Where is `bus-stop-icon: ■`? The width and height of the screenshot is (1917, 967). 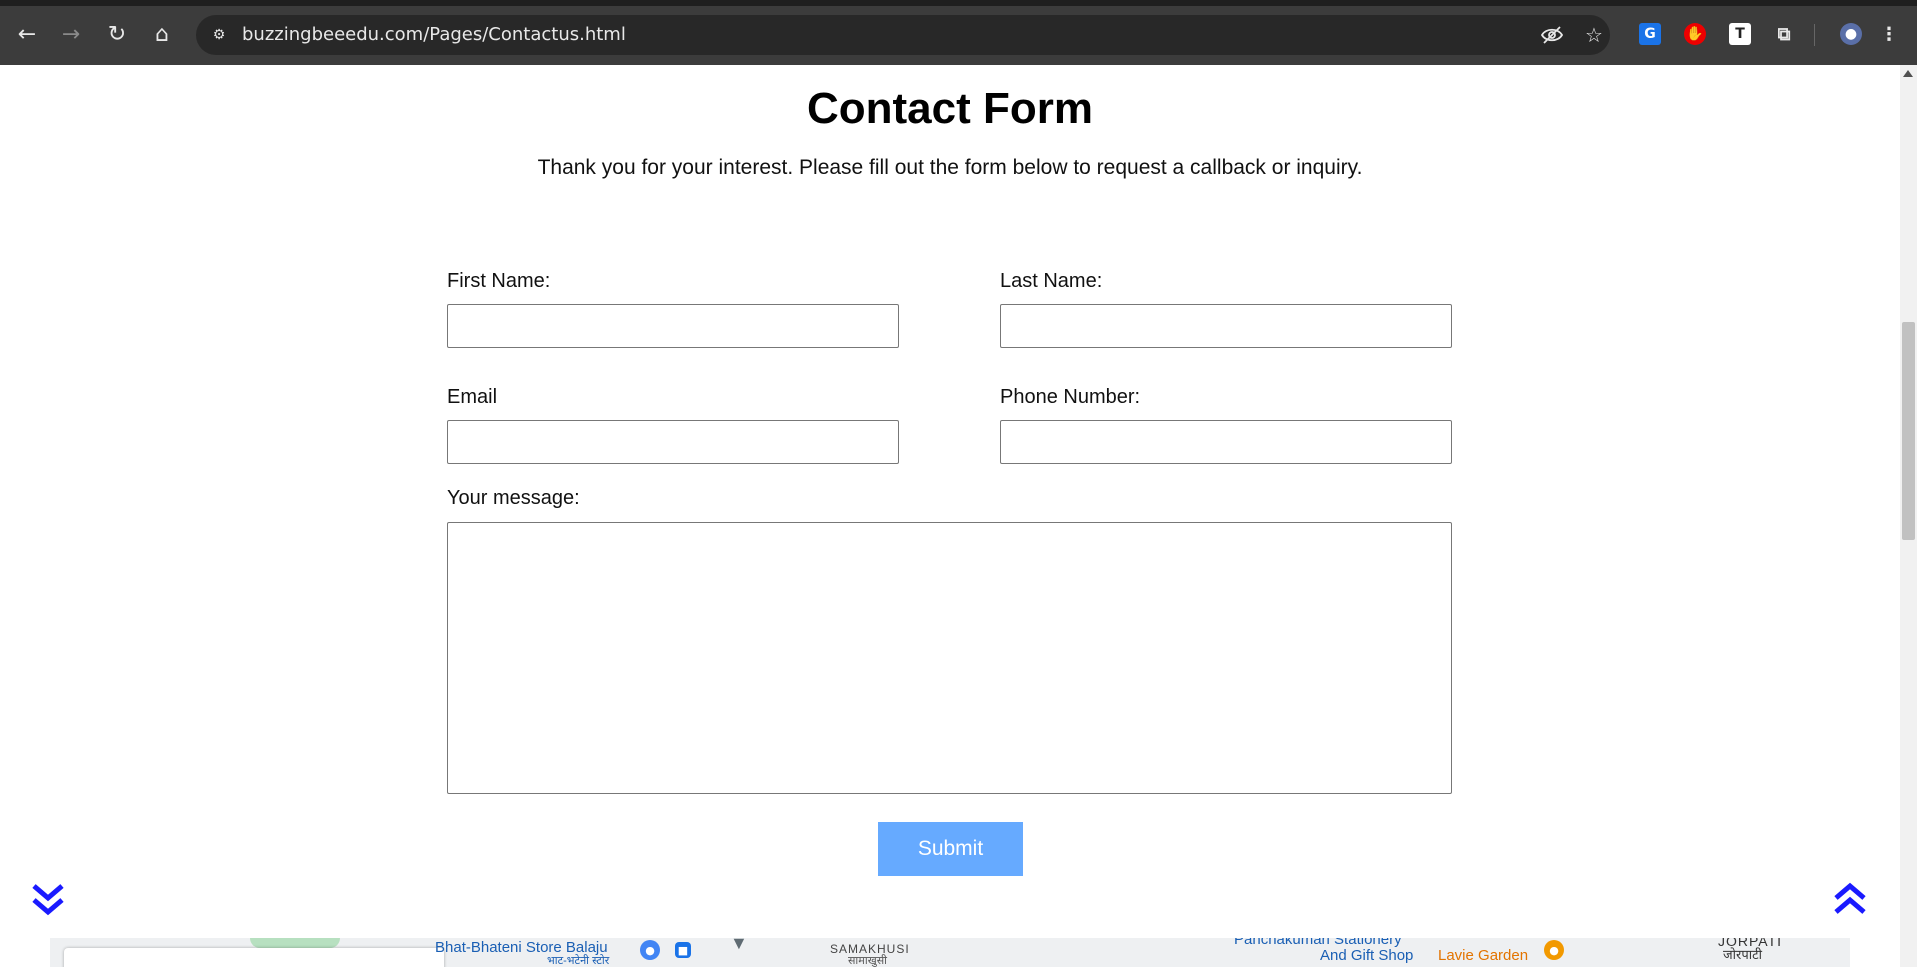 bus-stop-icon: ■ is located at coordinates (683, 950).